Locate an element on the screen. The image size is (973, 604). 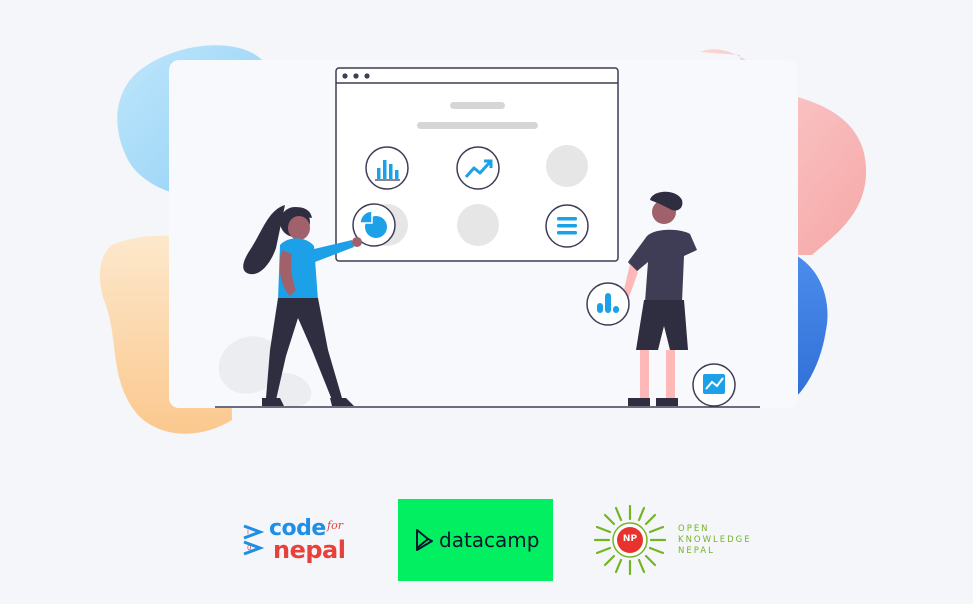
bar-bubble-icon is located at coordinates (608, 304).